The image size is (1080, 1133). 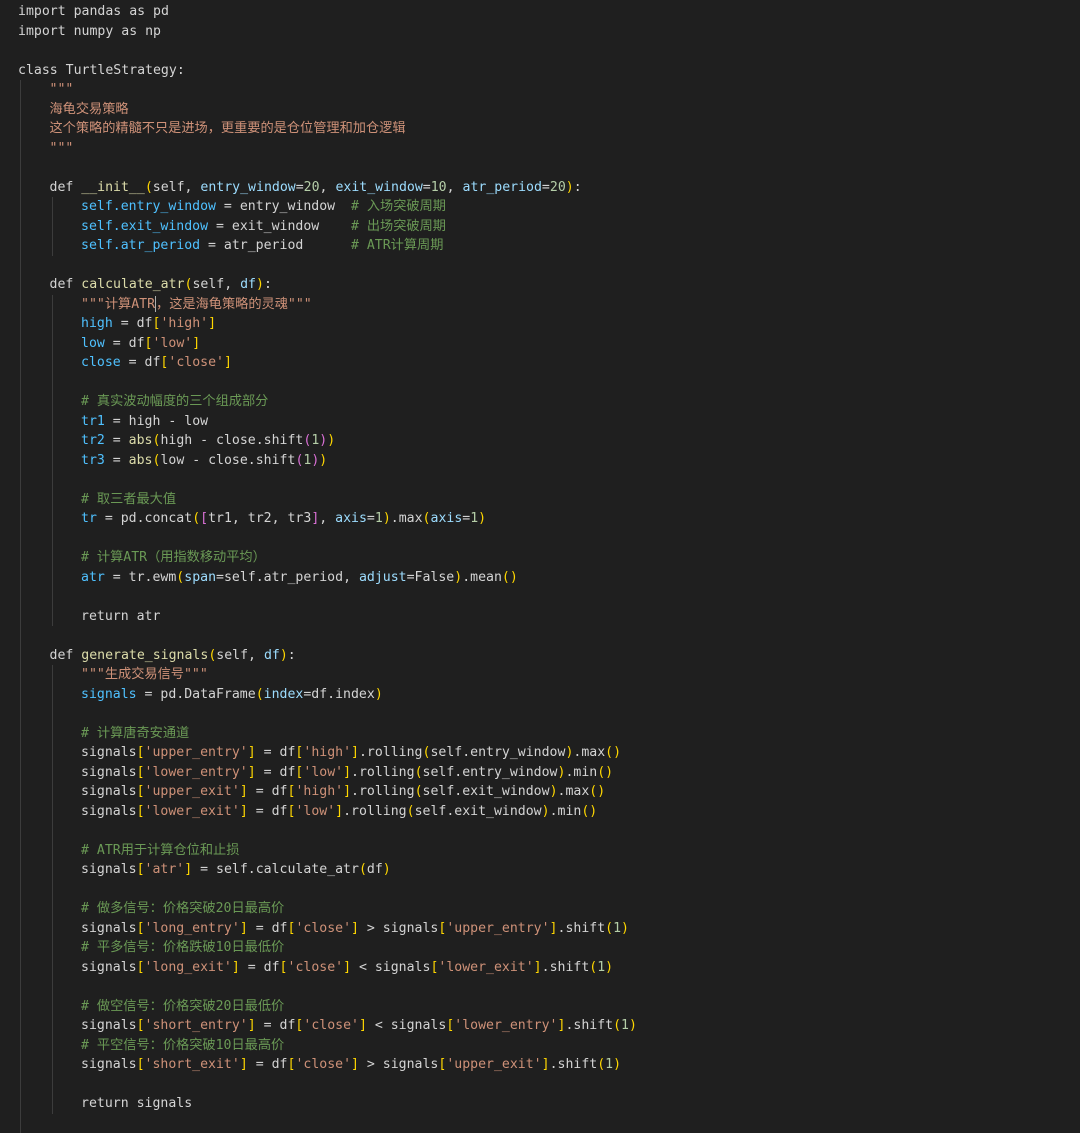 I want to click on code-line-content: tr1 = high - low, so click(x=113, y=421).